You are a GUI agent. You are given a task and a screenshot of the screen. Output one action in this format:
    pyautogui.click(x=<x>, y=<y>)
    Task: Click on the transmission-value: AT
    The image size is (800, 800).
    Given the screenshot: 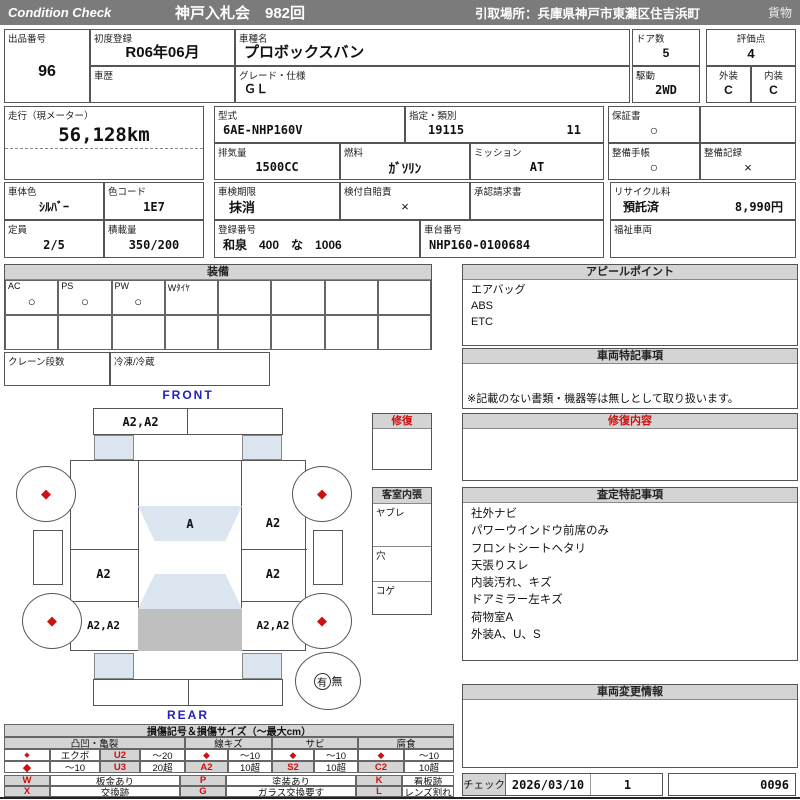 What is the action you would take?
    pyautogui.click(x=537, y=167)
    